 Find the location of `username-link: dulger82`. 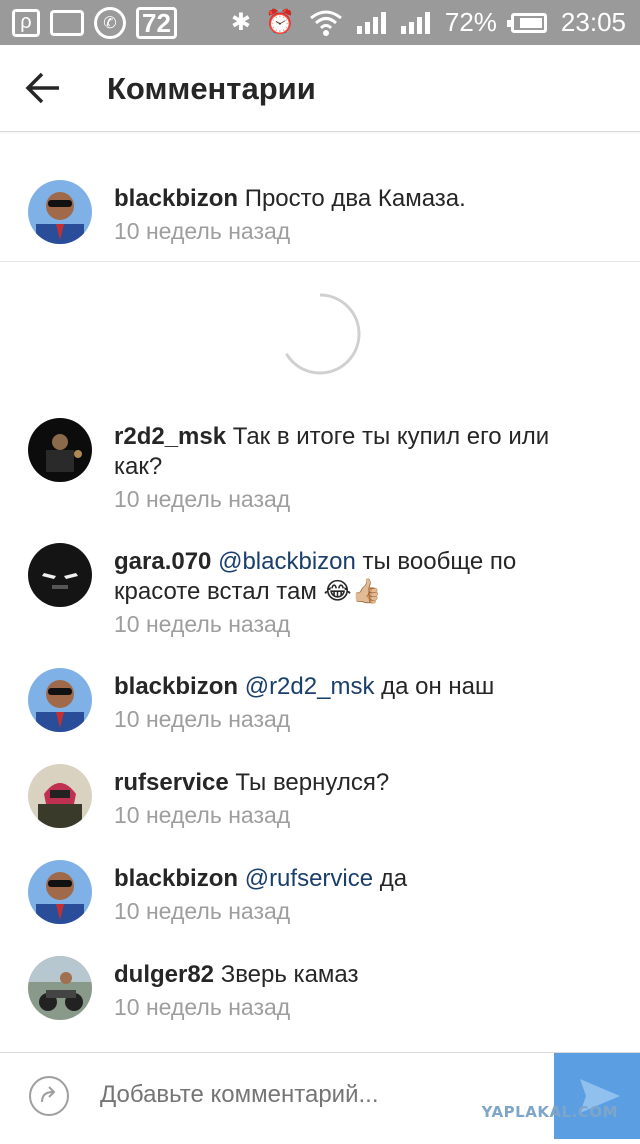

username-link: dulger82 is located at coordinates (164, 974).